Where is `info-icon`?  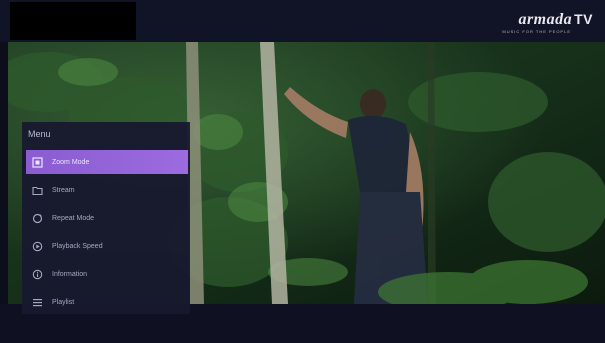
info-icon is located at coordinates (37, 274).